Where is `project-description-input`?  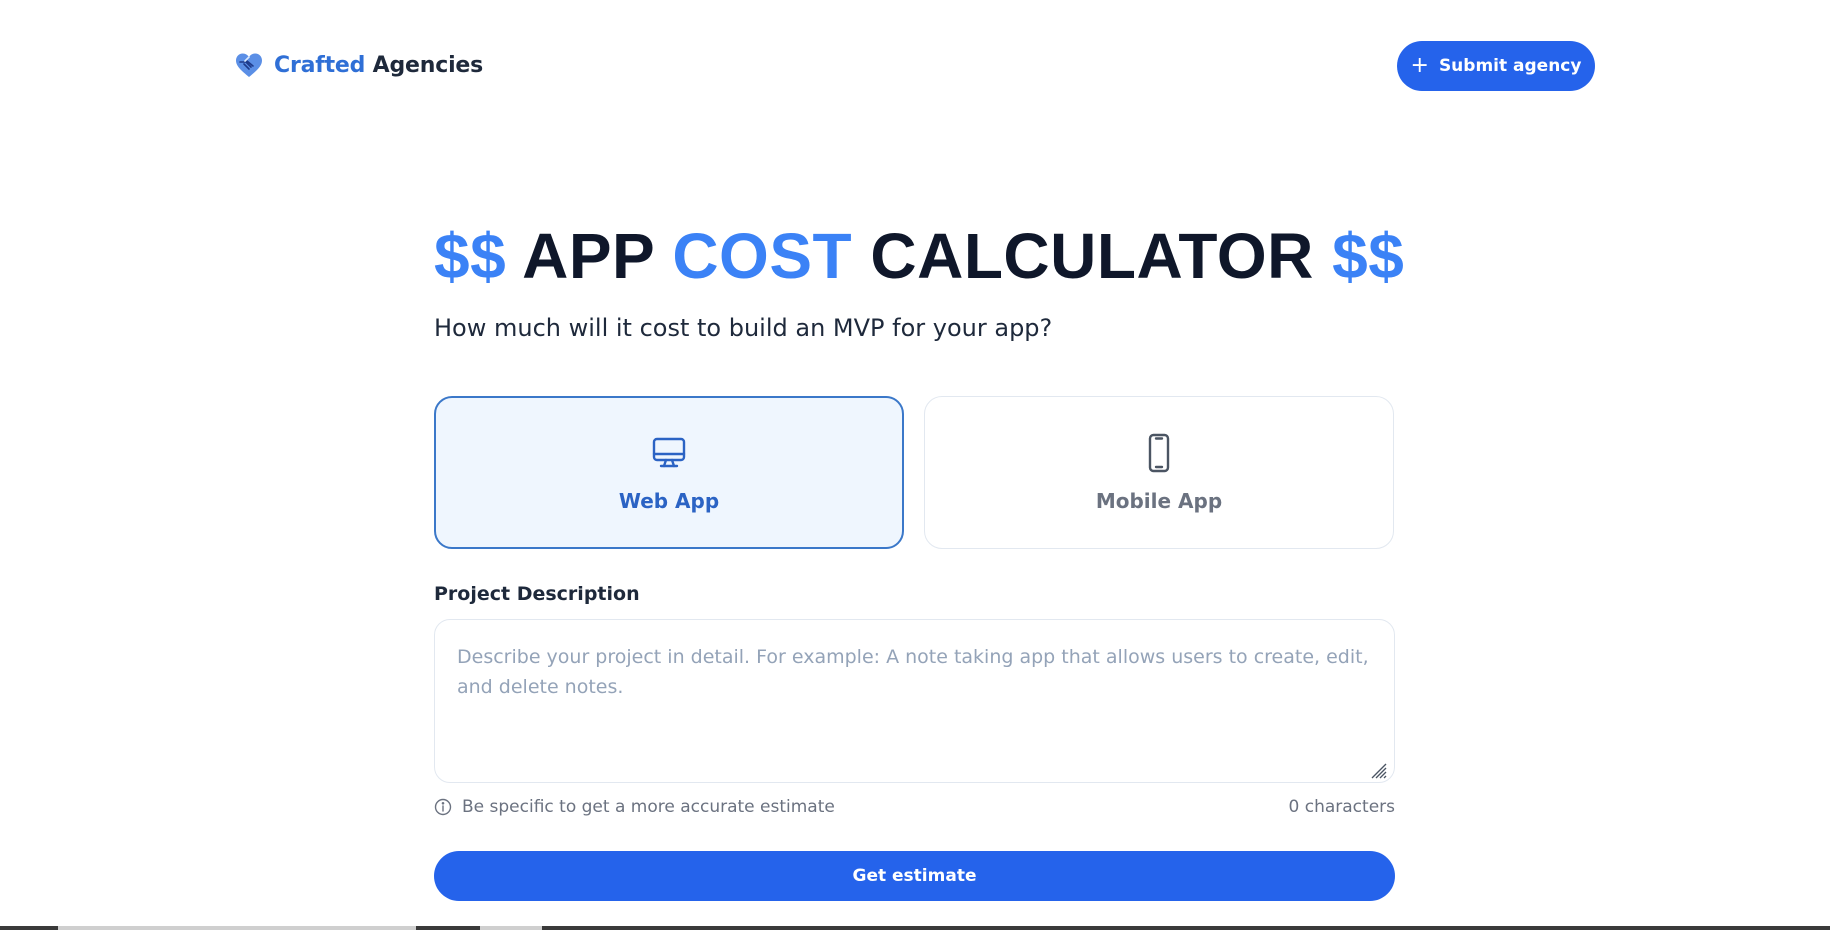
project-description-input is located at coordinates (914, 701).